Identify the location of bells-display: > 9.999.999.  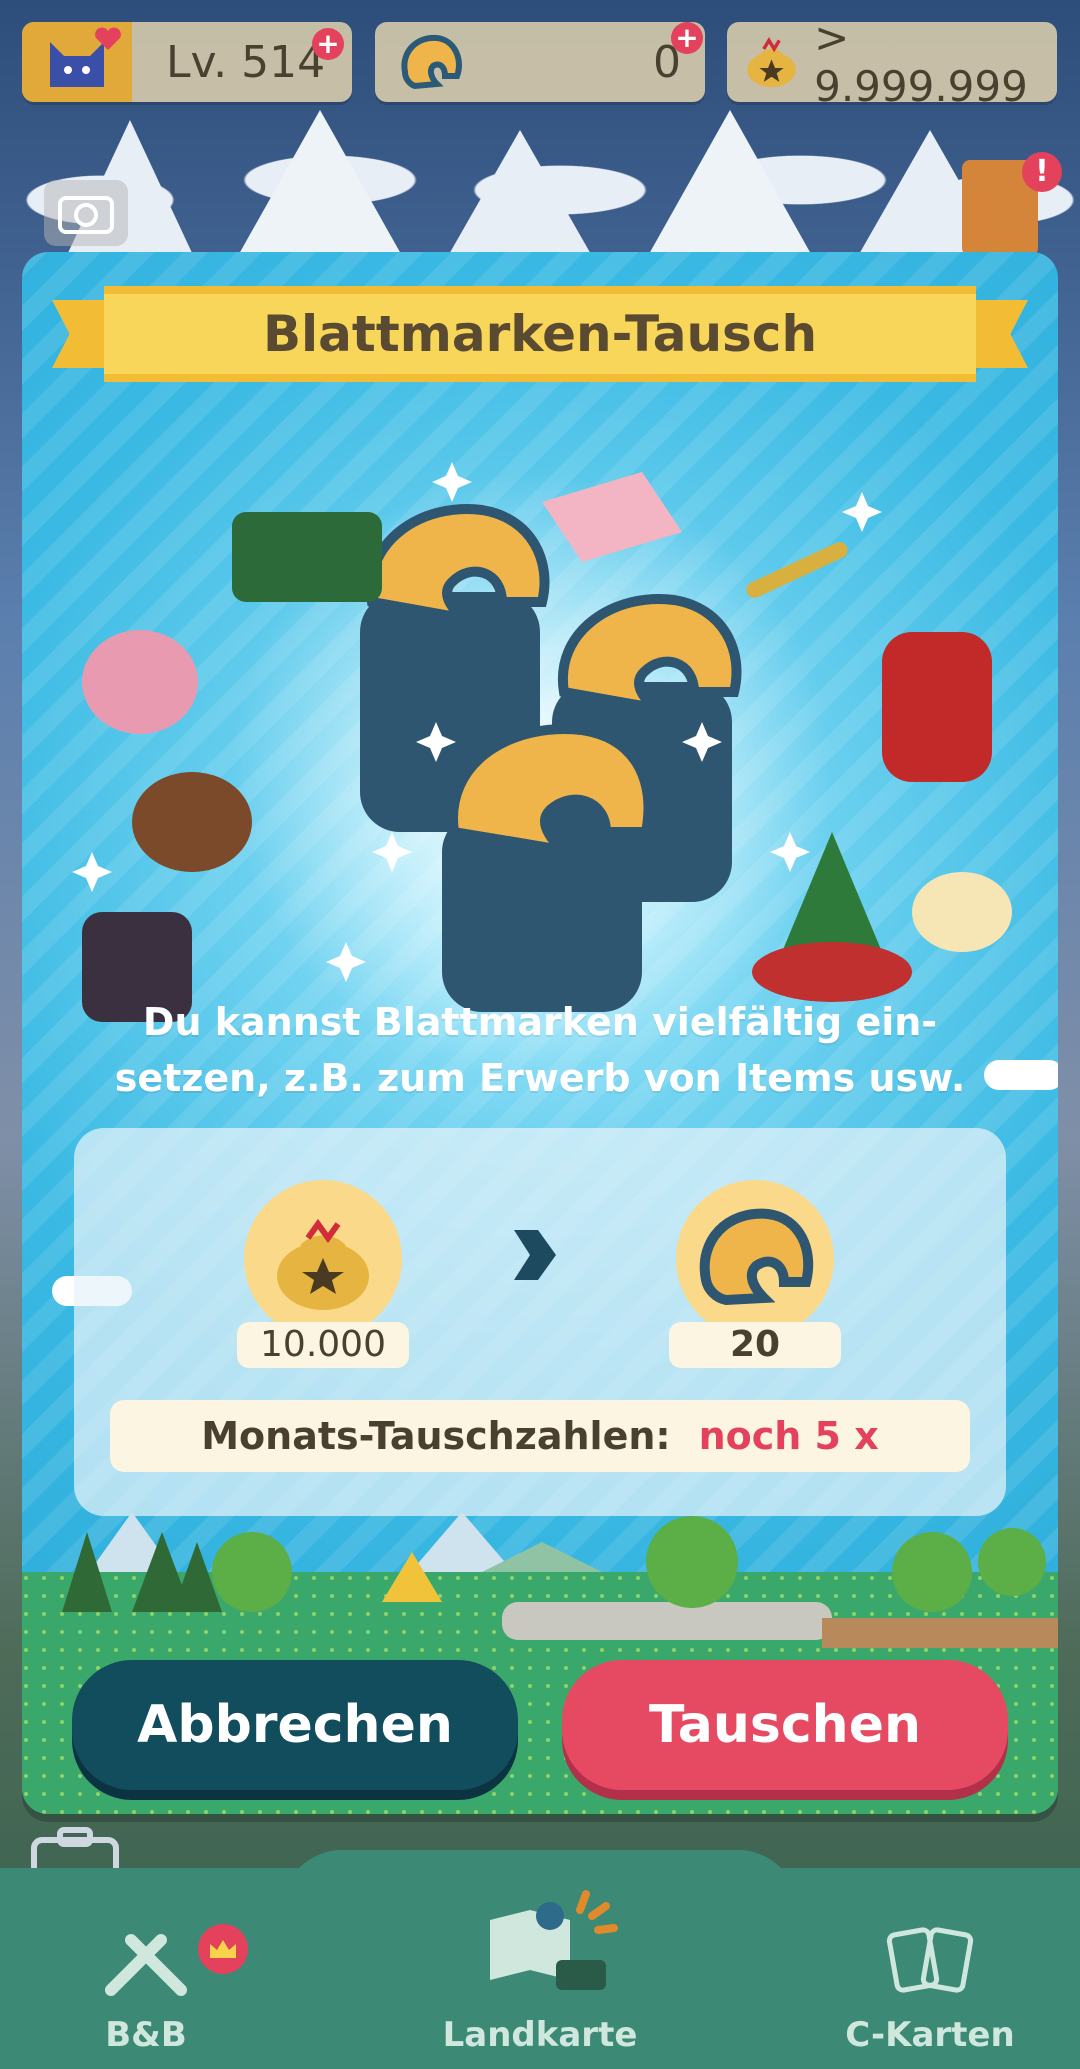
(892, 62).